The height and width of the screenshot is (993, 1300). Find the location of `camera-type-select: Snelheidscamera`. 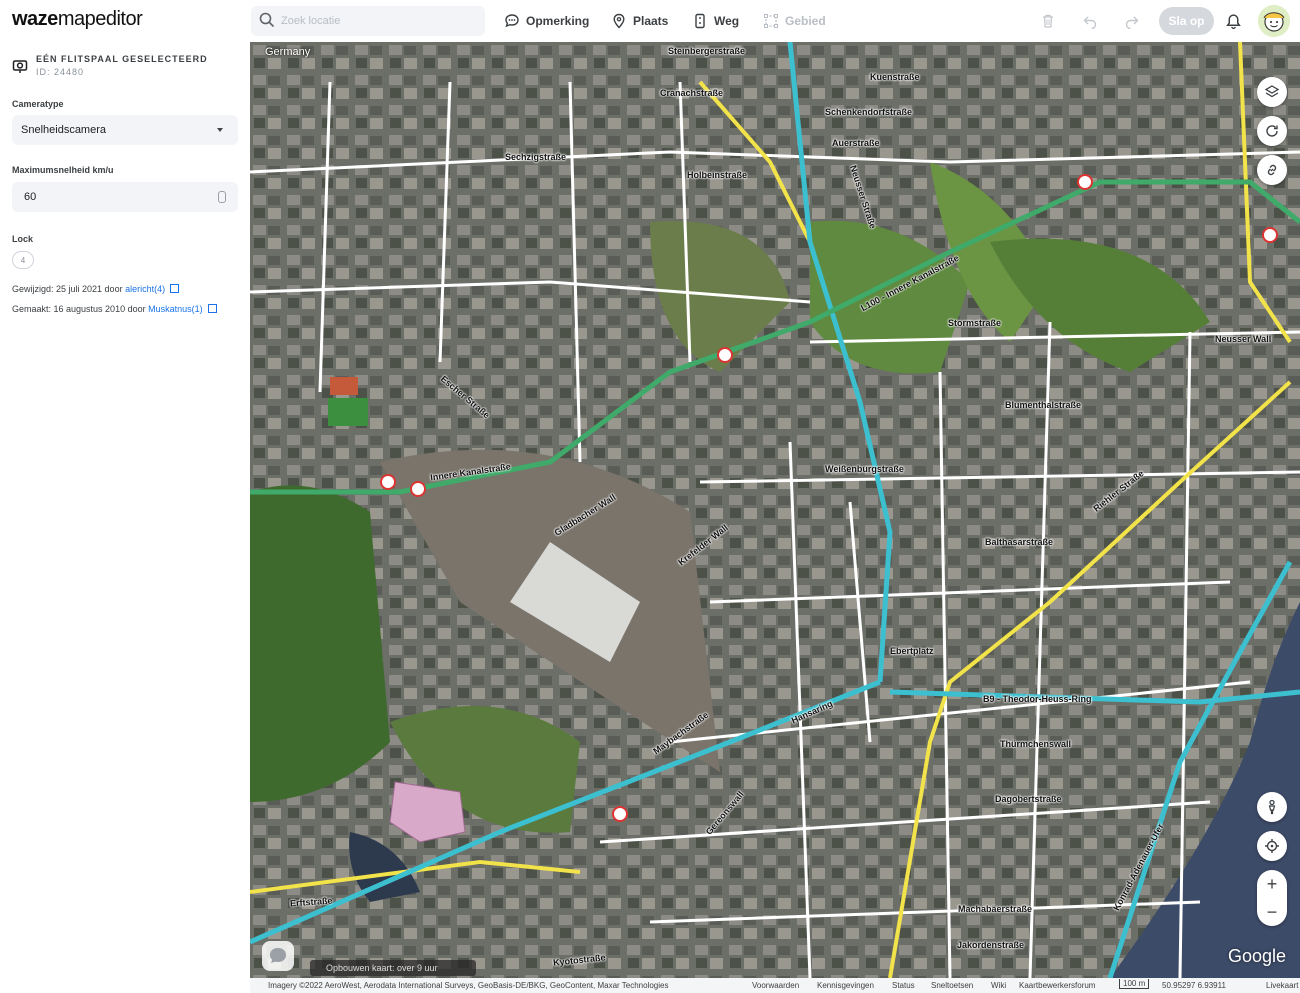

camera-type-select: Snelheidscamera is located at coordinates (125, 130).